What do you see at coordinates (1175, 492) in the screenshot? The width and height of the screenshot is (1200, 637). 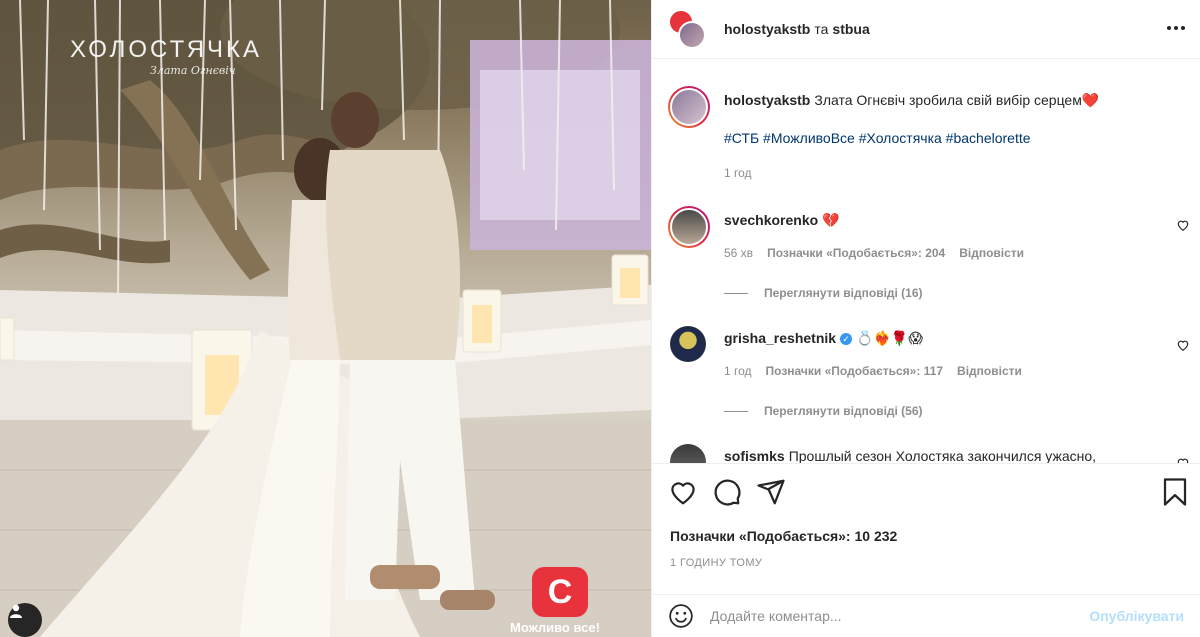 I see `bookmark-icon` at bounding box center [1175, 492].